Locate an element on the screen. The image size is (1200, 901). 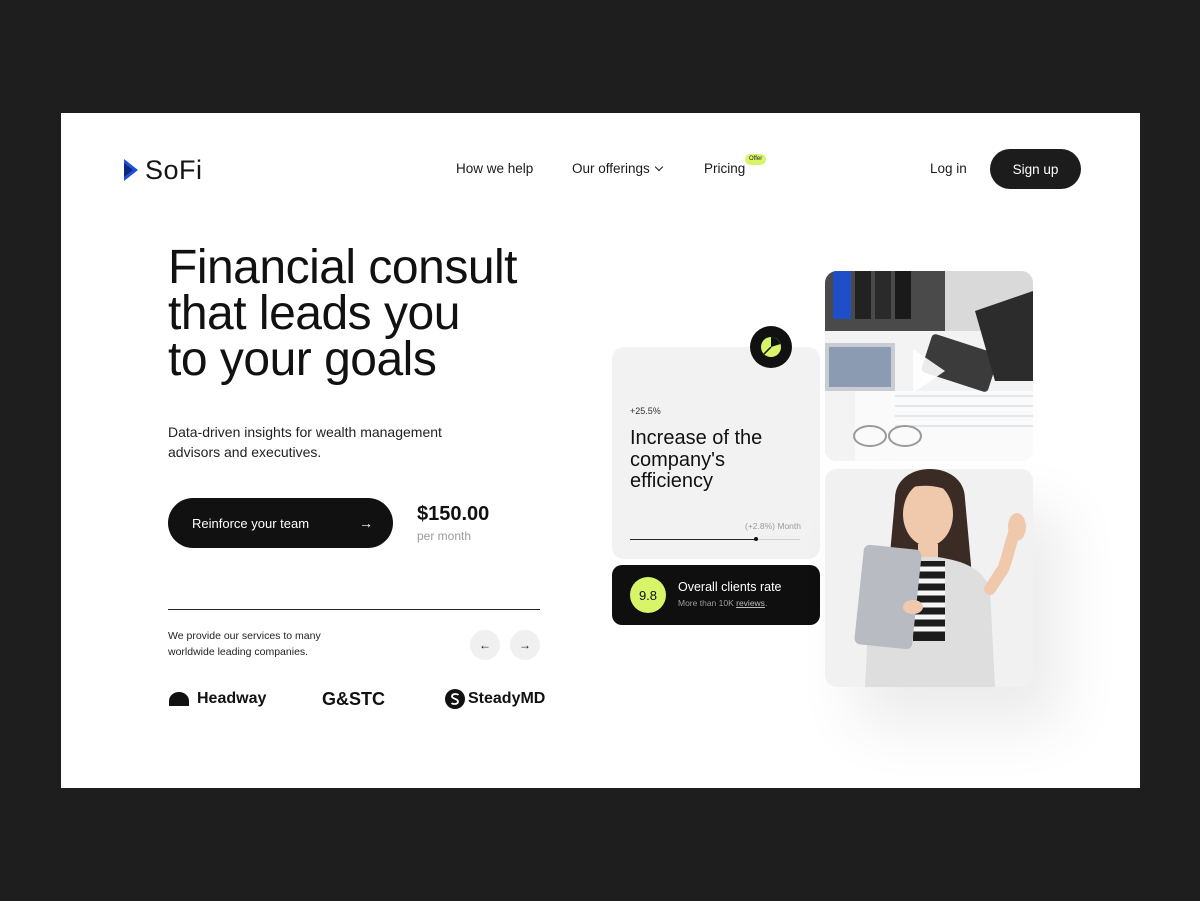
cta-label: Reinforce your team is located at coordinates (251, 523).